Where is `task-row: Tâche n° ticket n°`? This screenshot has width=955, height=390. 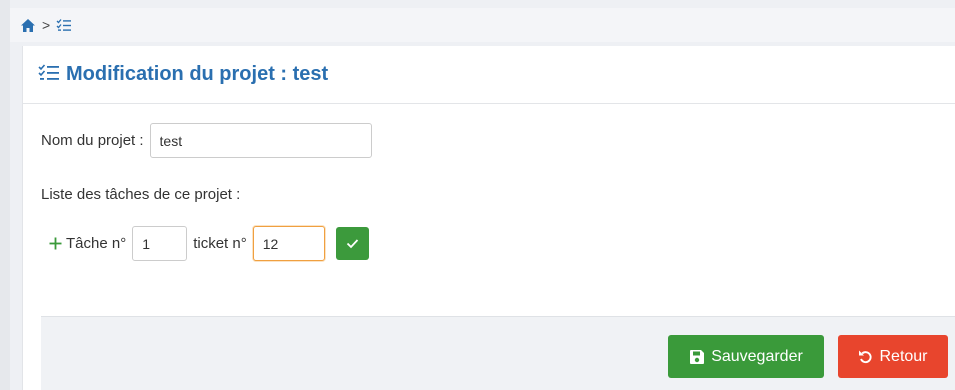 task-row: Tâche n° ticket n° is located at coordinates (209, 243).